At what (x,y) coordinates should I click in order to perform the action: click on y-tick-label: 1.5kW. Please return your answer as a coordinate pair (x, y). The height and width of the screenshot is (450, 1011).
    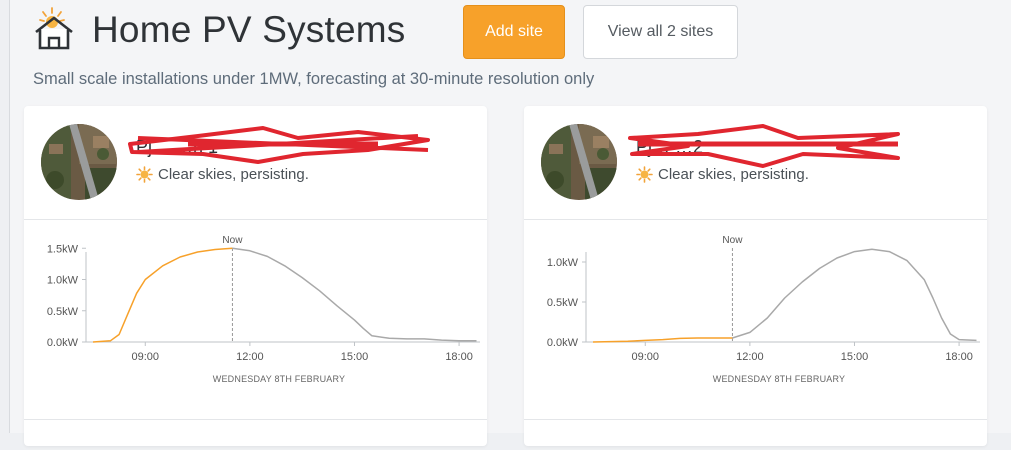
    Looking at the image, I should click on (63, 249).